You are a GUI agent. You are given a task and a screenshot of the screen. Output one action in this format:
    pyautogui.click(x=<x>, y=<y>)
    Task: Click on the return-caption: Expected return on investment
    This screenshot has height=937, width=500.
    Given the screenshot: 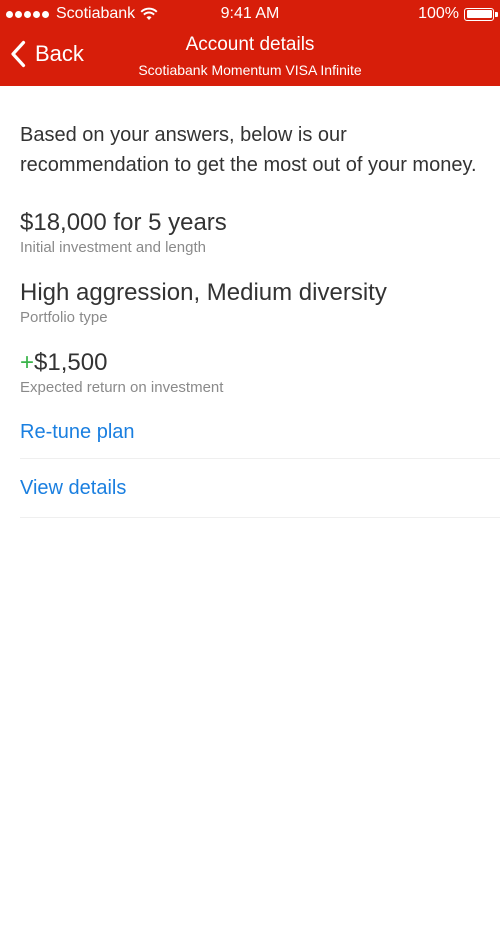 What is the action you would take?
    pyautogui.click(x=122, y=387)
    